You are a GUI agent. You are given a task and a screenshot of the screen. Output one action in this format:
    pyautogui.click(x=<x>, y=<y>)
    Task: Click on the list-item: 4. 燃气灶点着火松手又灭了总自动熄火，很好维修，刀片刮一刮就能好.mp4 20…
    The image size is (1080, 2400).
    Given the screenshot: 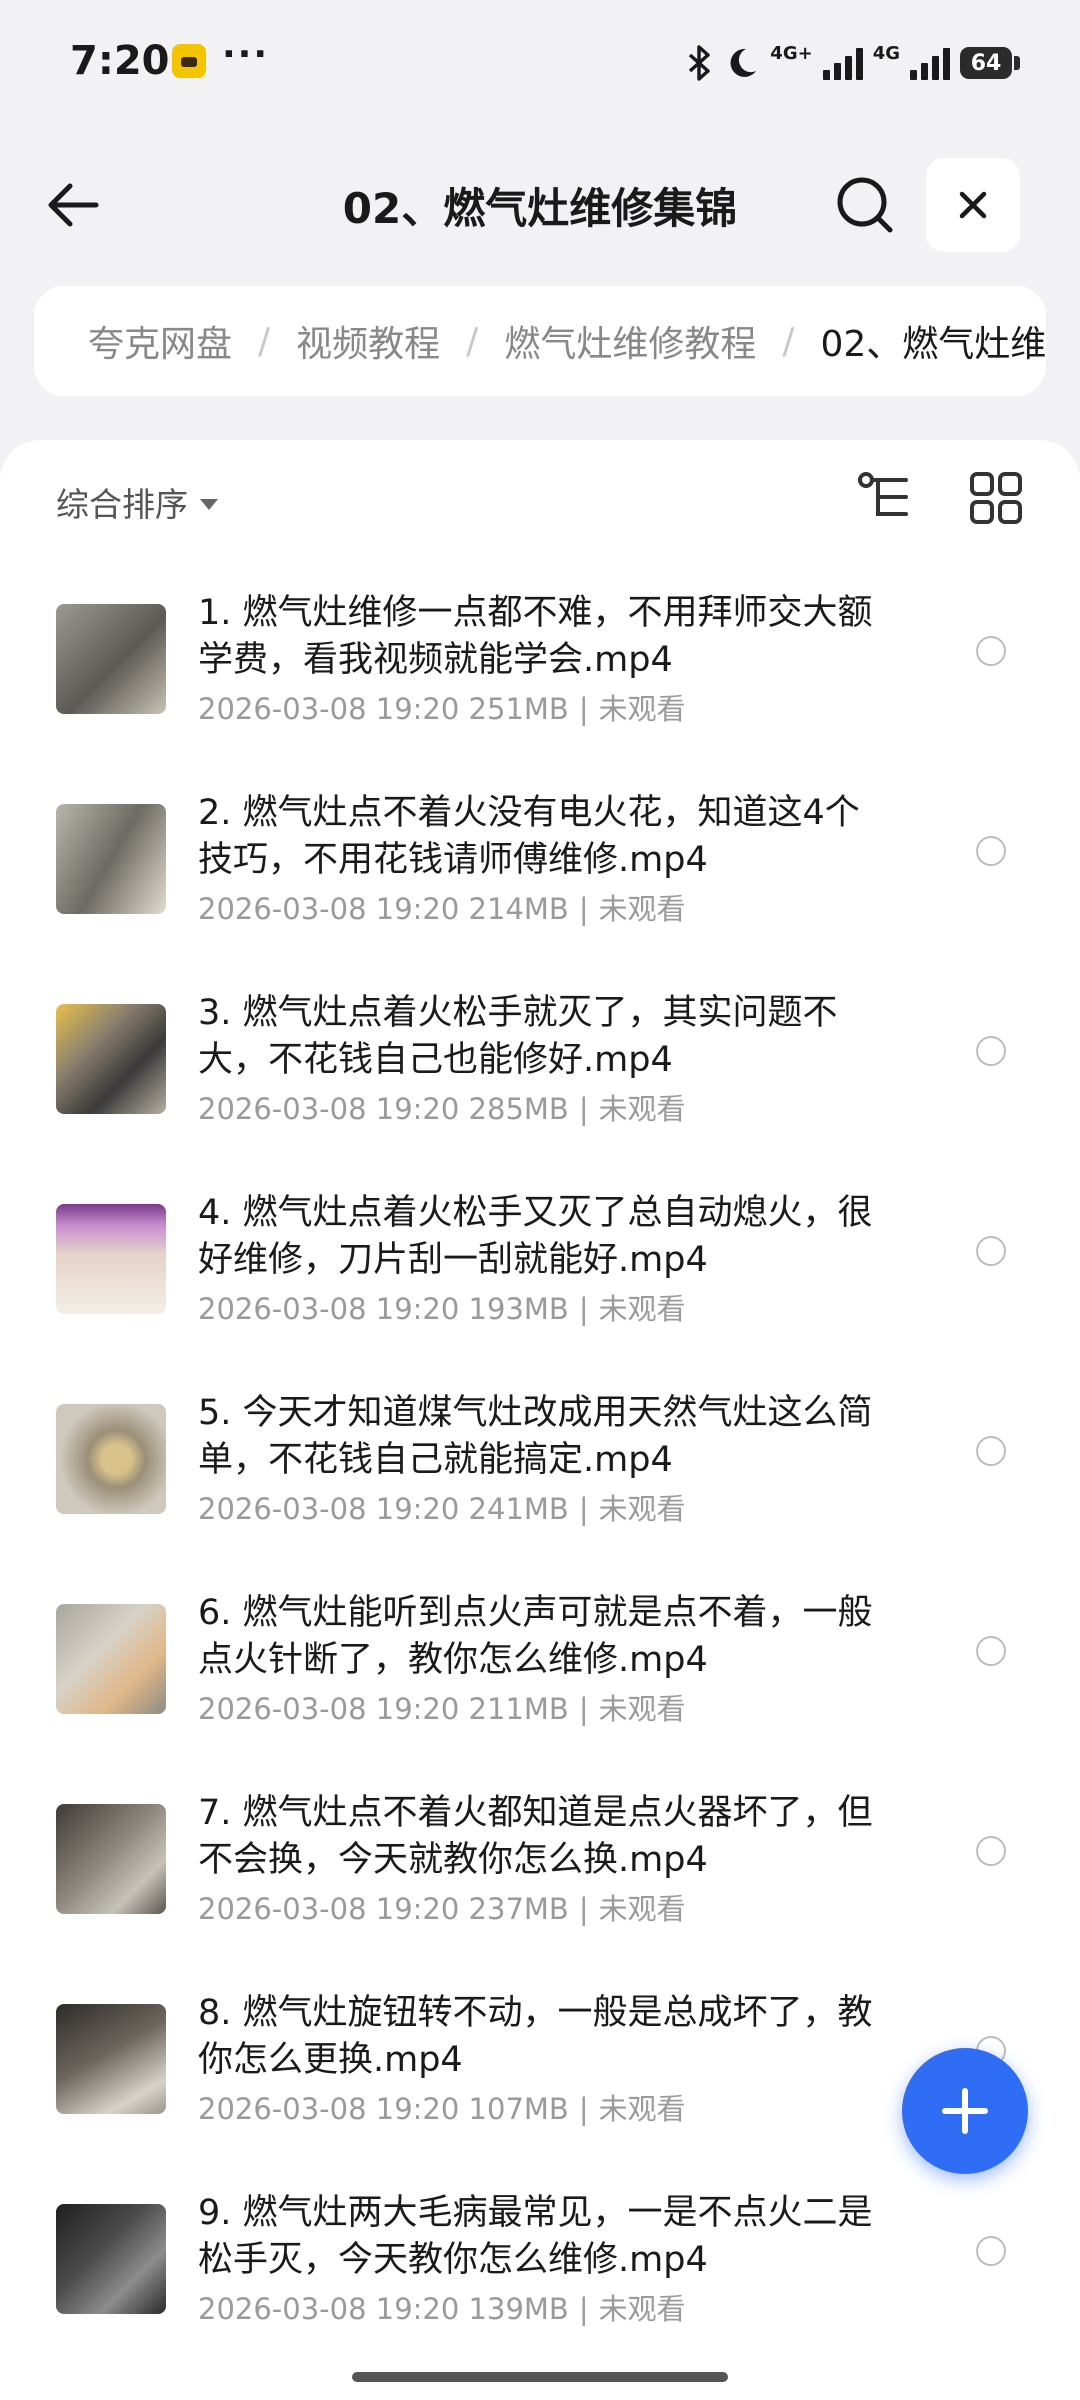 What is the action you would take?
    pyautogui.click(x=540, y=1290)
    